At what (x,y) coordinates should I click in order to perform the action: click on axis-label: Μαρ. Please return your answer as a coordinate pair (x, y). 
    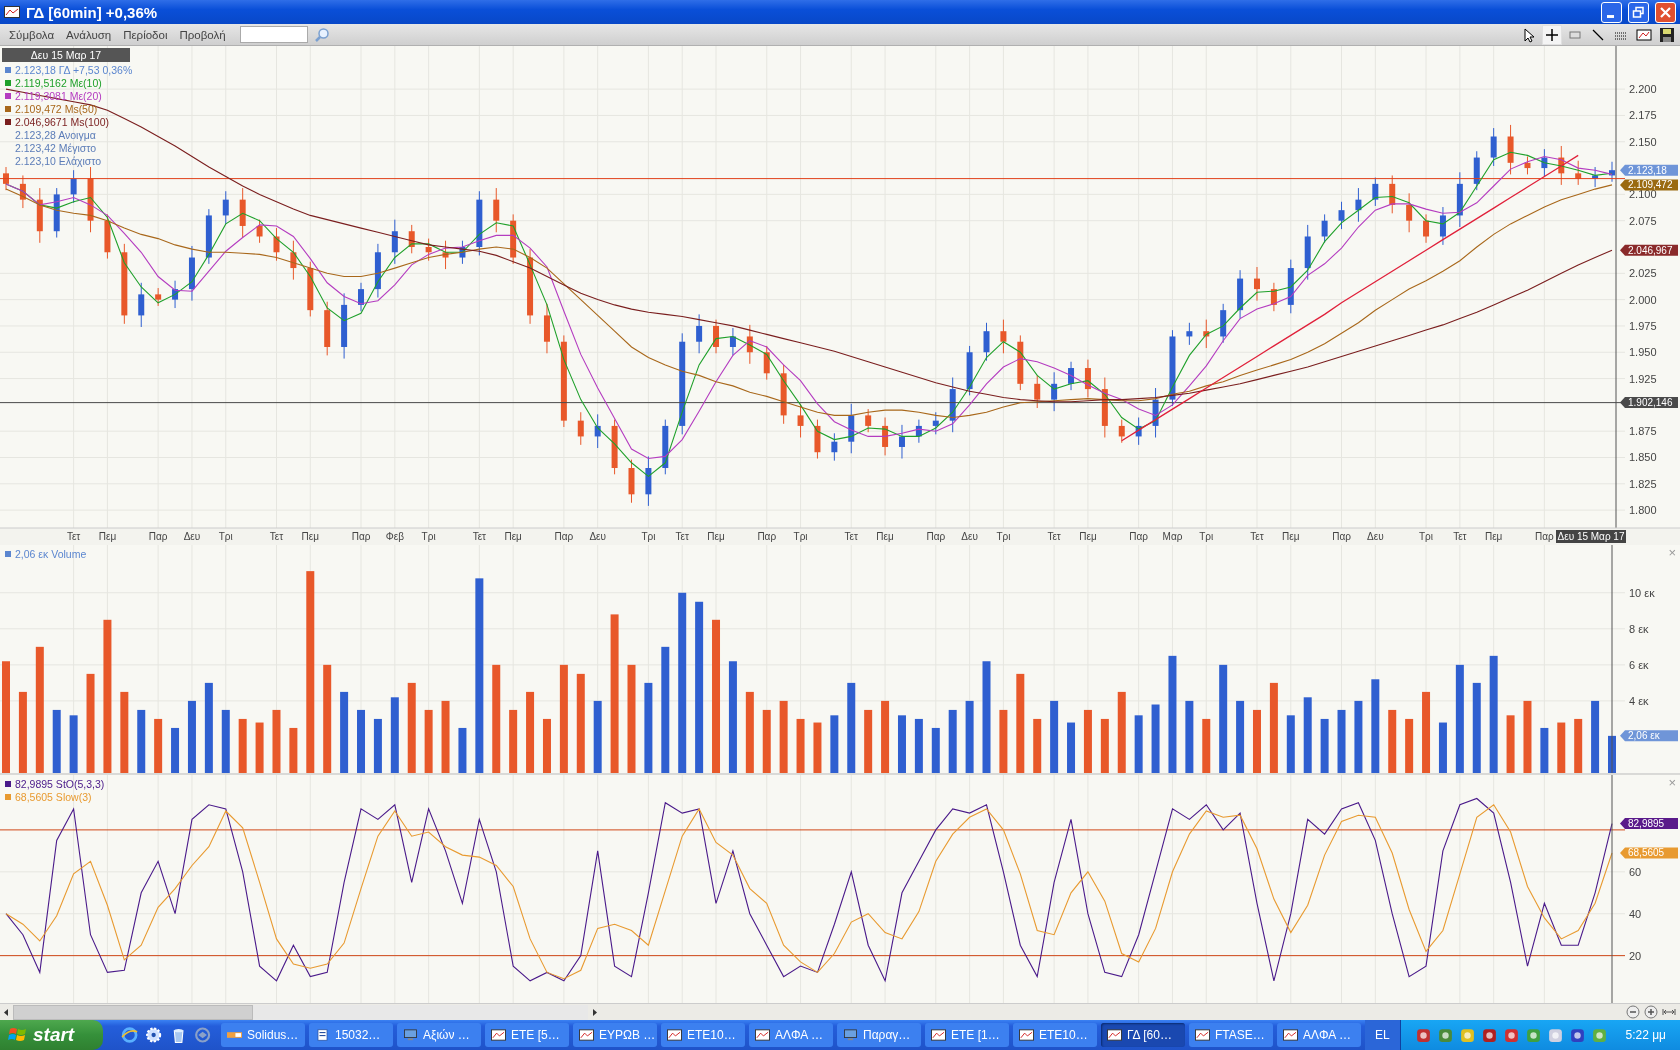
    Looking at the image, I should click on (1172, 536).